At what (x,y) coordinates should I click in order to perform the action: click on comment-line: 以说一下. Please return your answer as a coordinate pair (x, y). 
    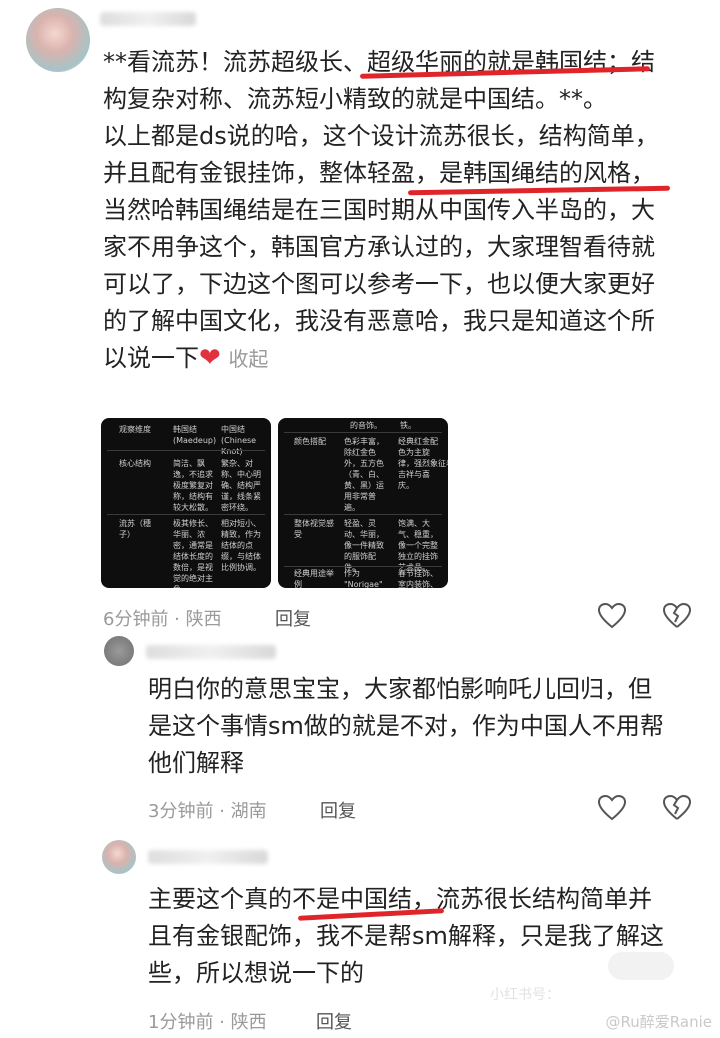
    Looking at the image, I should click on (151, 358).